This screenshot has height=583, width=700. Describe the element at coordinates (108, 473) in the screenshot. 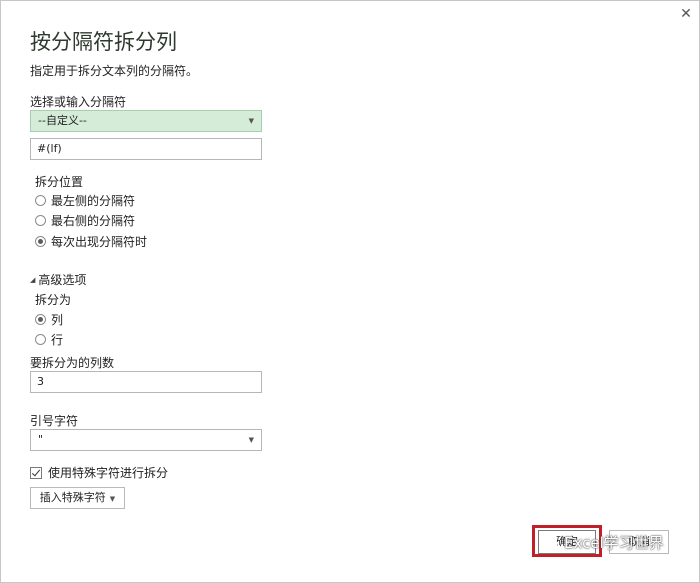

I see `special-chars-checkbox-label: 使用特殊字符进行拆分` at that location.